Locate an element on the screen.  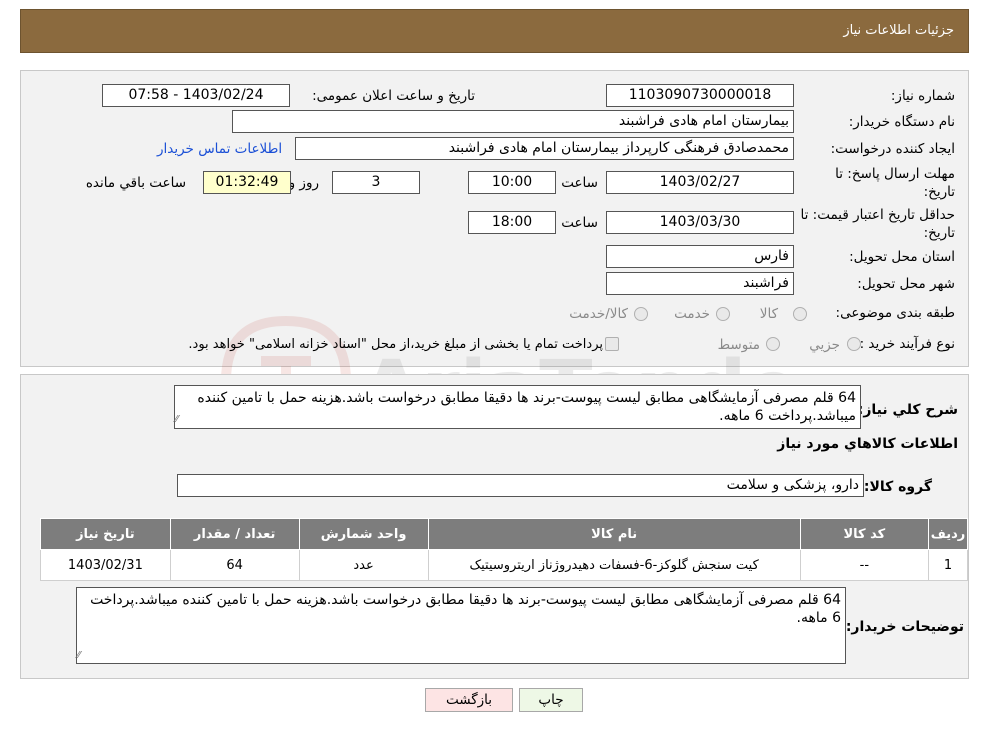
col-name-header: نام کالا is located at coordinates (614, 534).